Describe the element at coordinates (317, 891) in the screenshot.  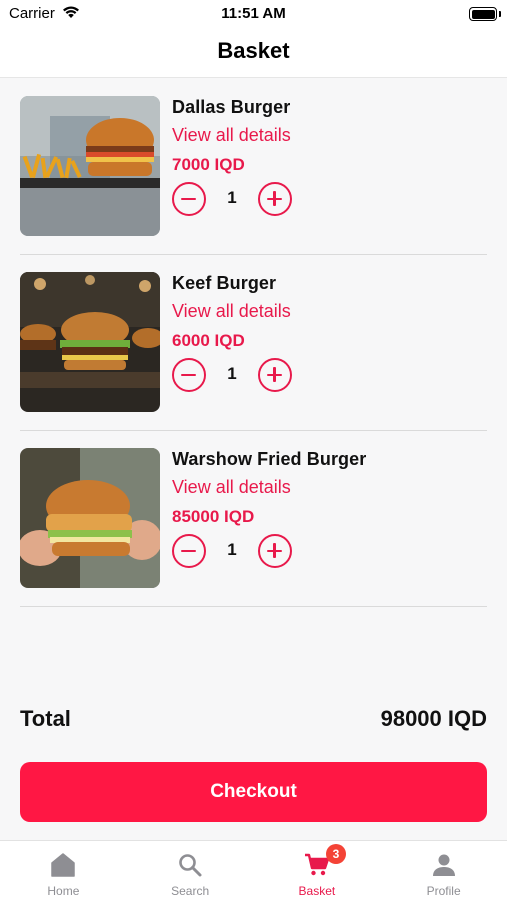
I see `tab-label: Basket` at that location.